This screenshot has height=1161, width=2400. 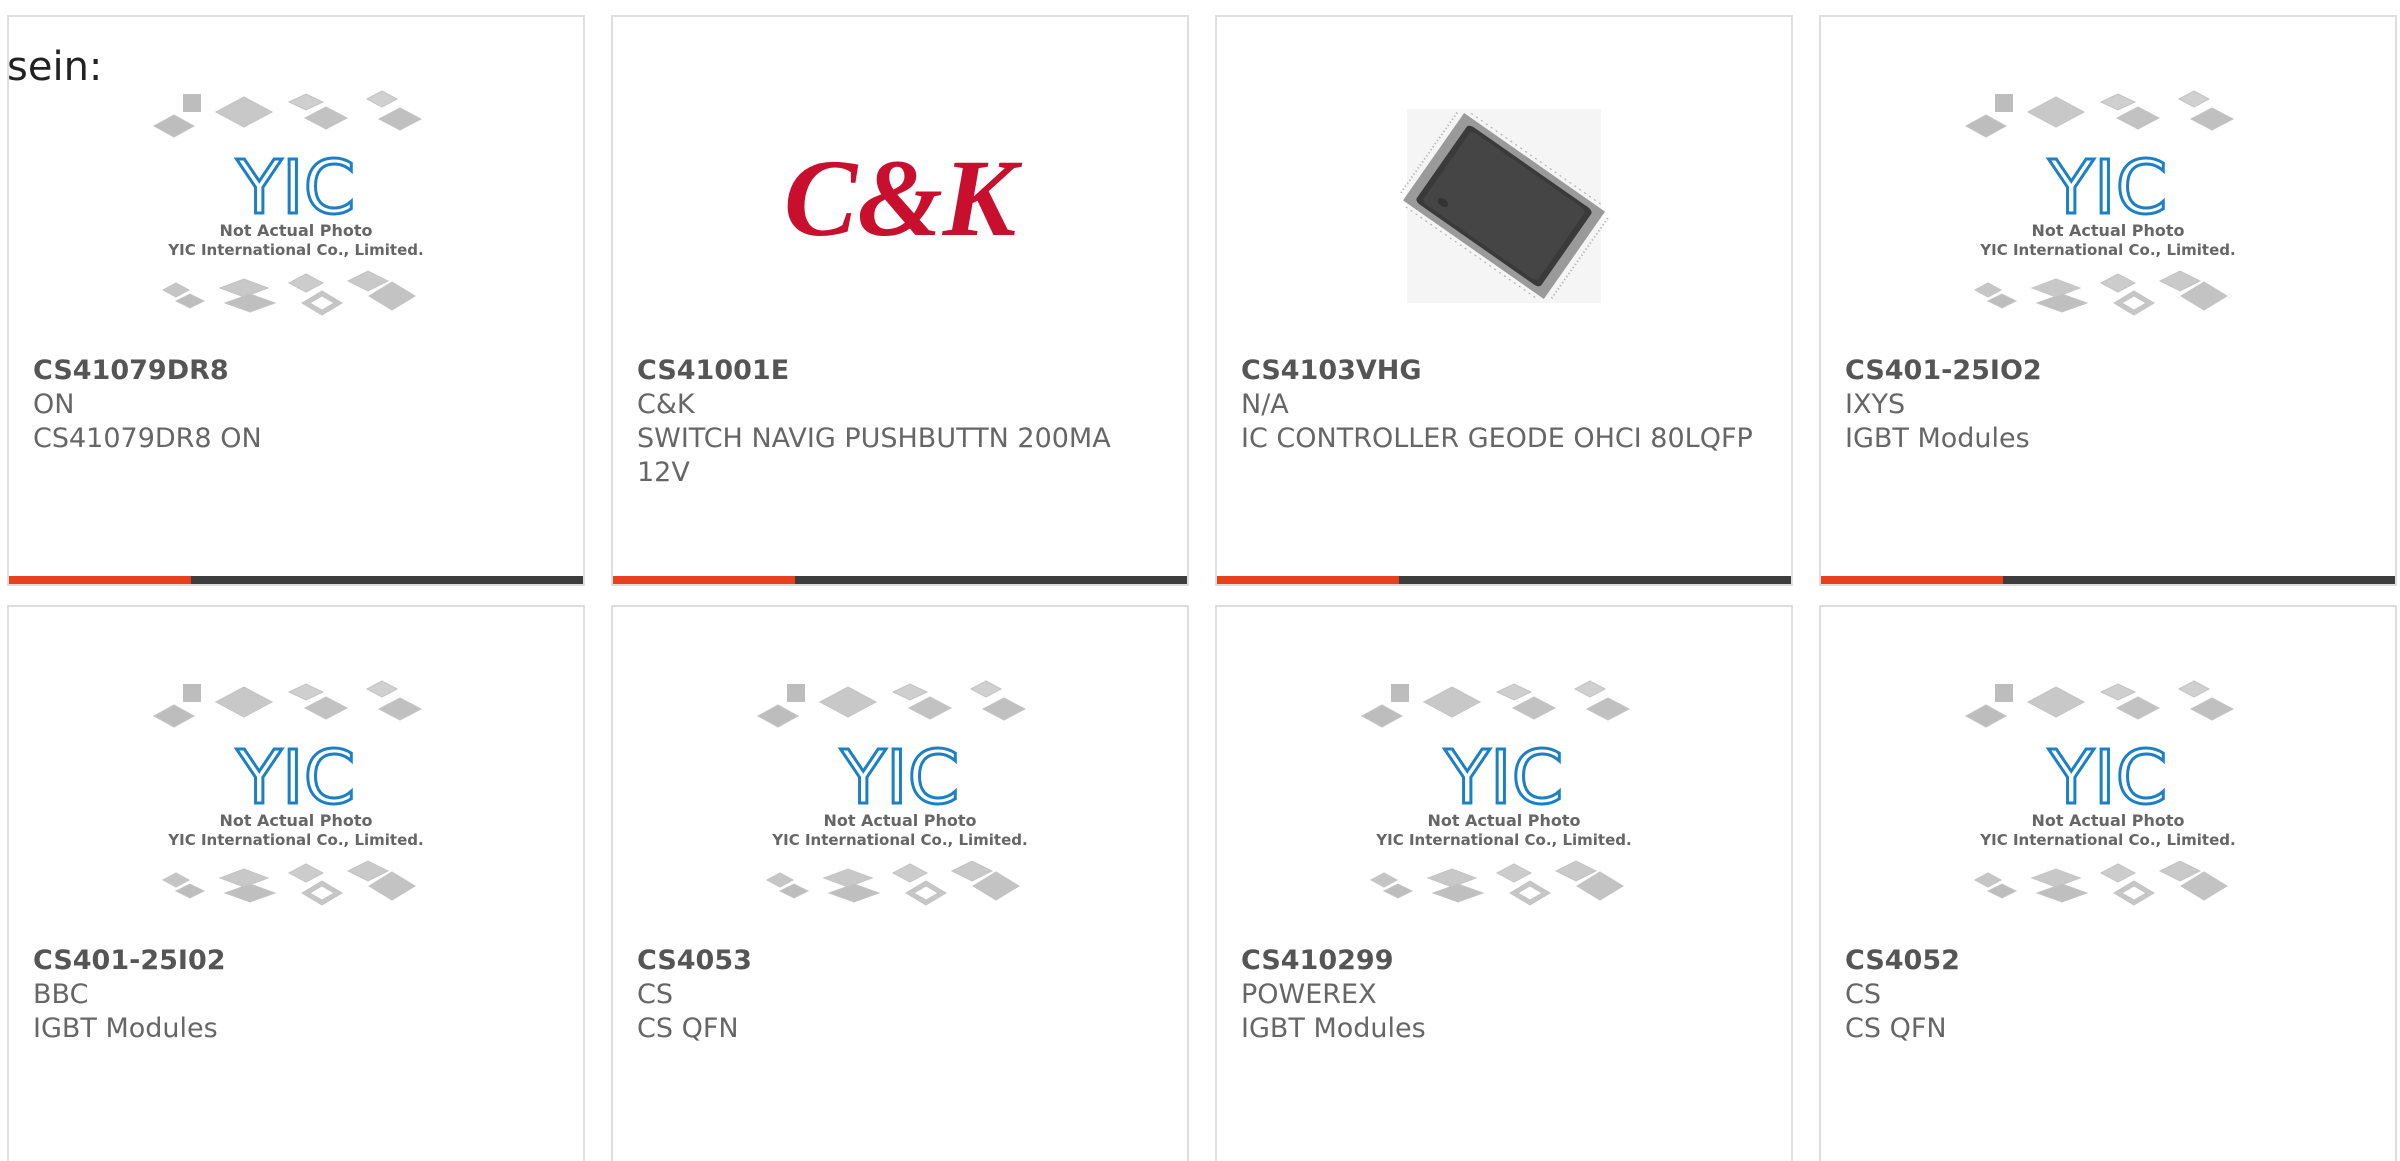 I want to click on product-manufacturer: N/A, so click(x=1265, y=404).